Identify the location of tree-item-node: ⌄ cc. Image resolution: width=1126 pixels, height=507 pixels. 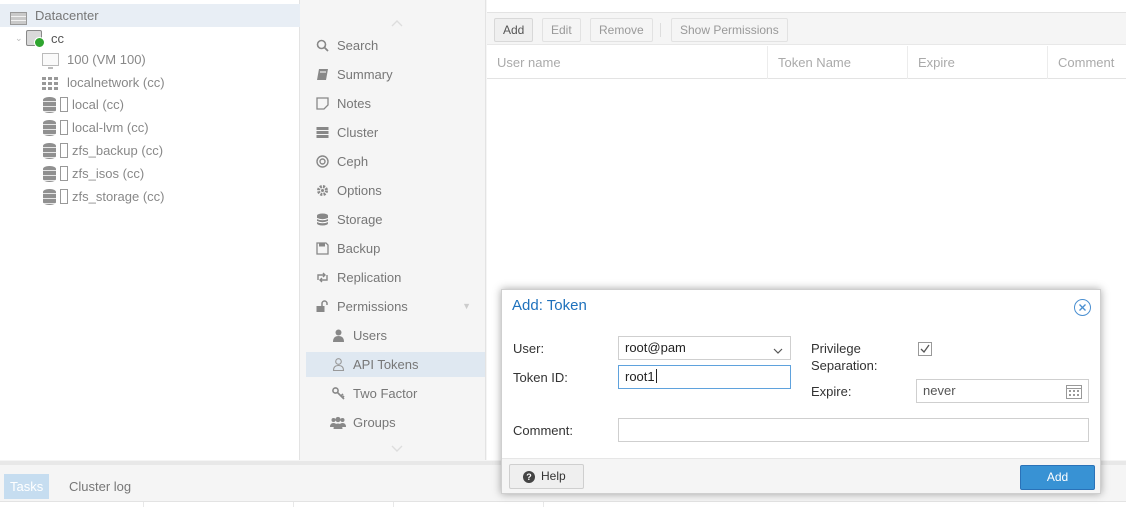
(150, 38).